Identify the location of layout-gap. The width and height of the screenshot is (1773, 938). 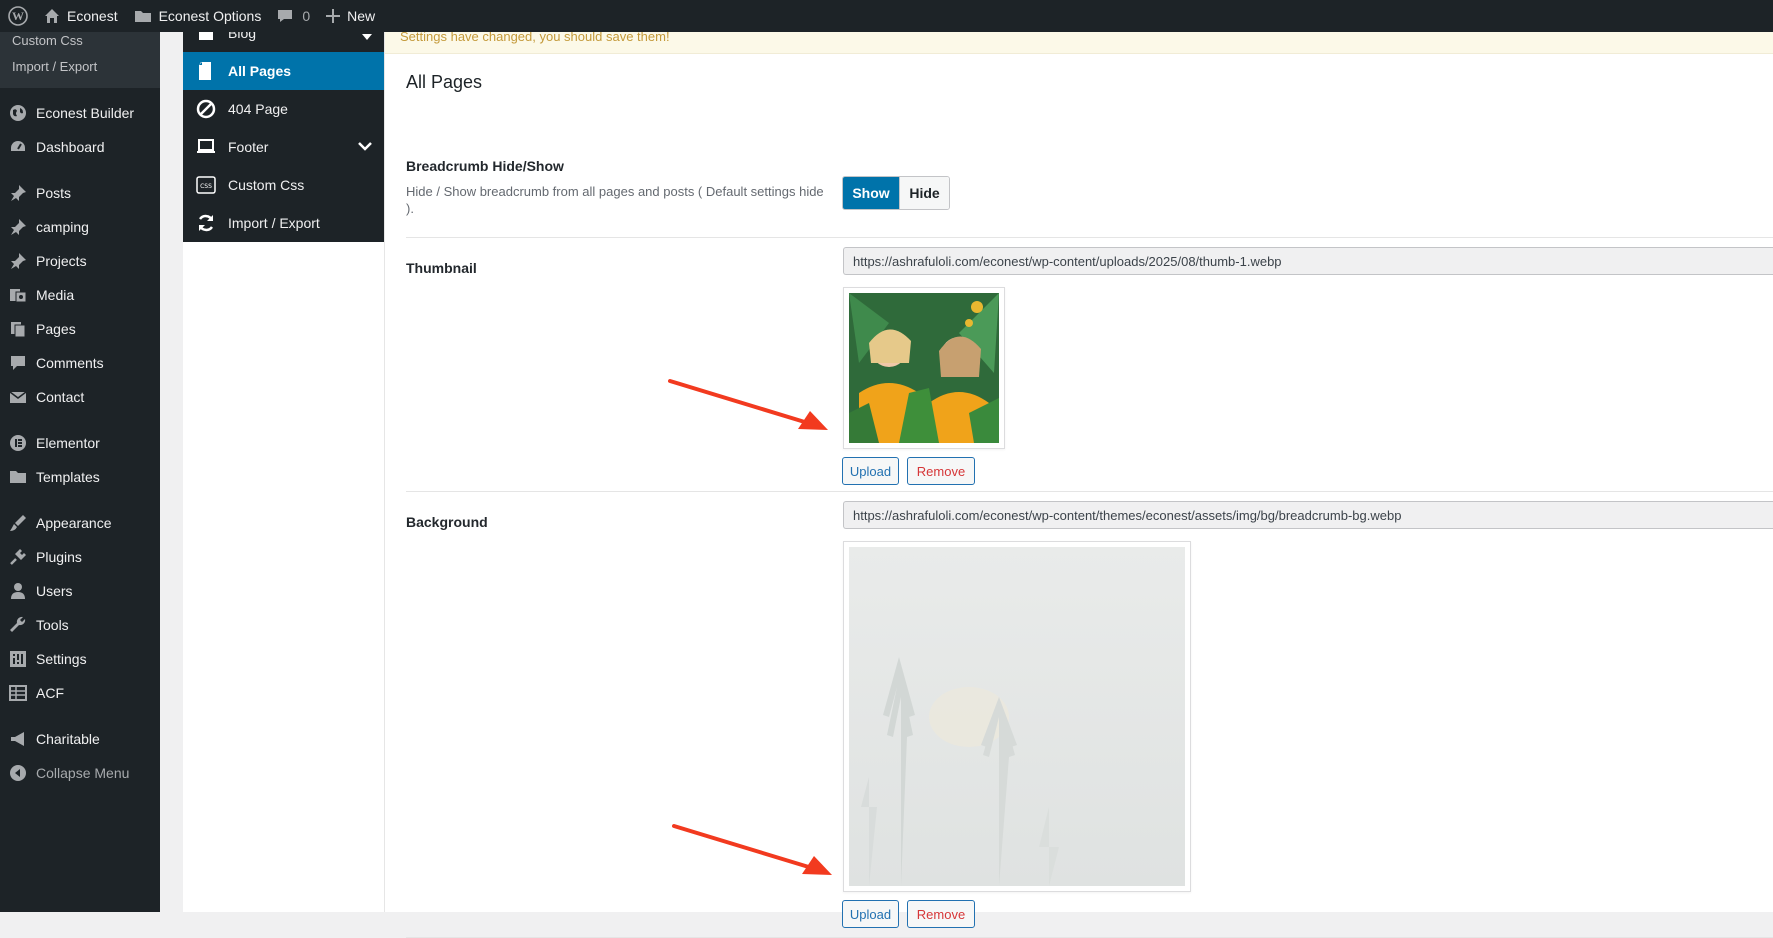
(171, 472).